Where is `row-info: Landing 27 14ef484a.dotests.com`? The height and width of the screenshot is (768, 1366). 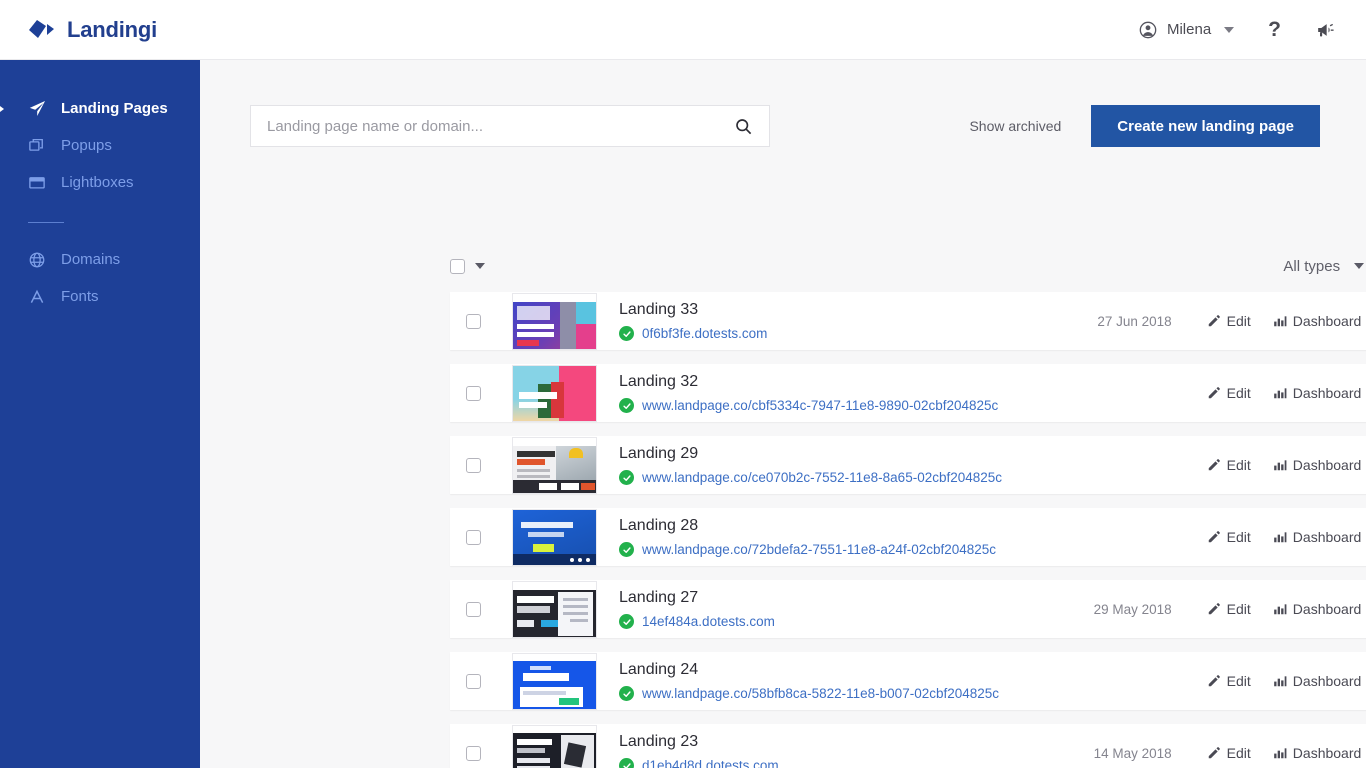 row-info: Landing 27 14ef484a.dotests.com is located at coordinates (849, 609).